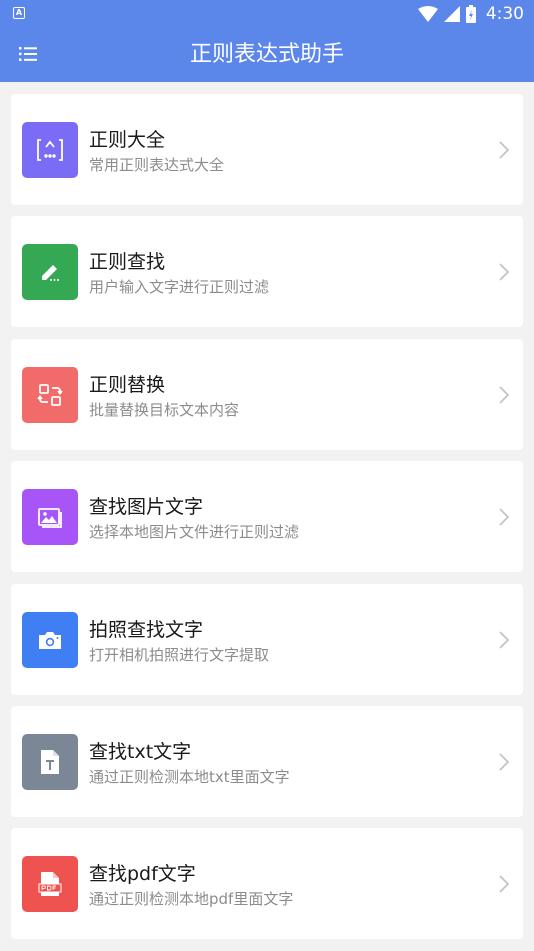 This screenshot has height=951, width=534. I want to click on page-title: 正则表达式助手, so click(266, 54).